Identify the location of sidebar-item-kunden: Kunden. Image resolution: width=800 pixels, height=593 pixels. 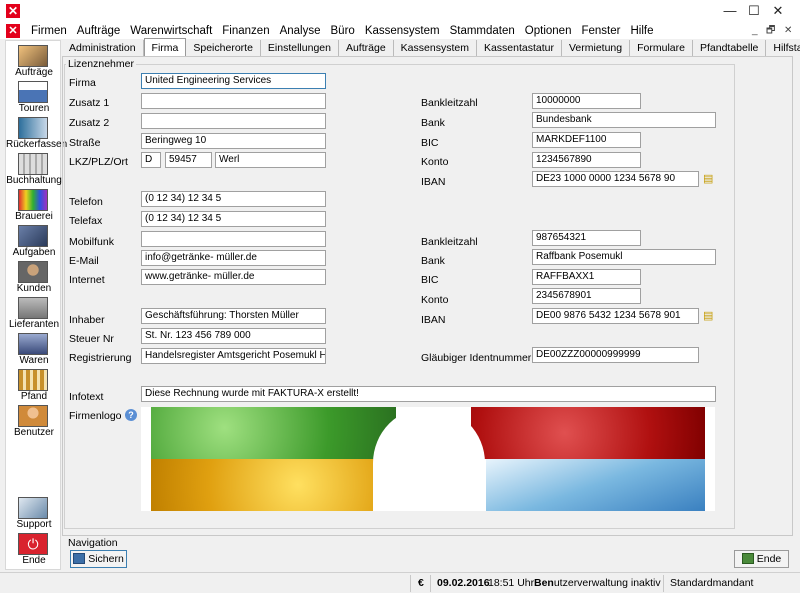
(34, 279).